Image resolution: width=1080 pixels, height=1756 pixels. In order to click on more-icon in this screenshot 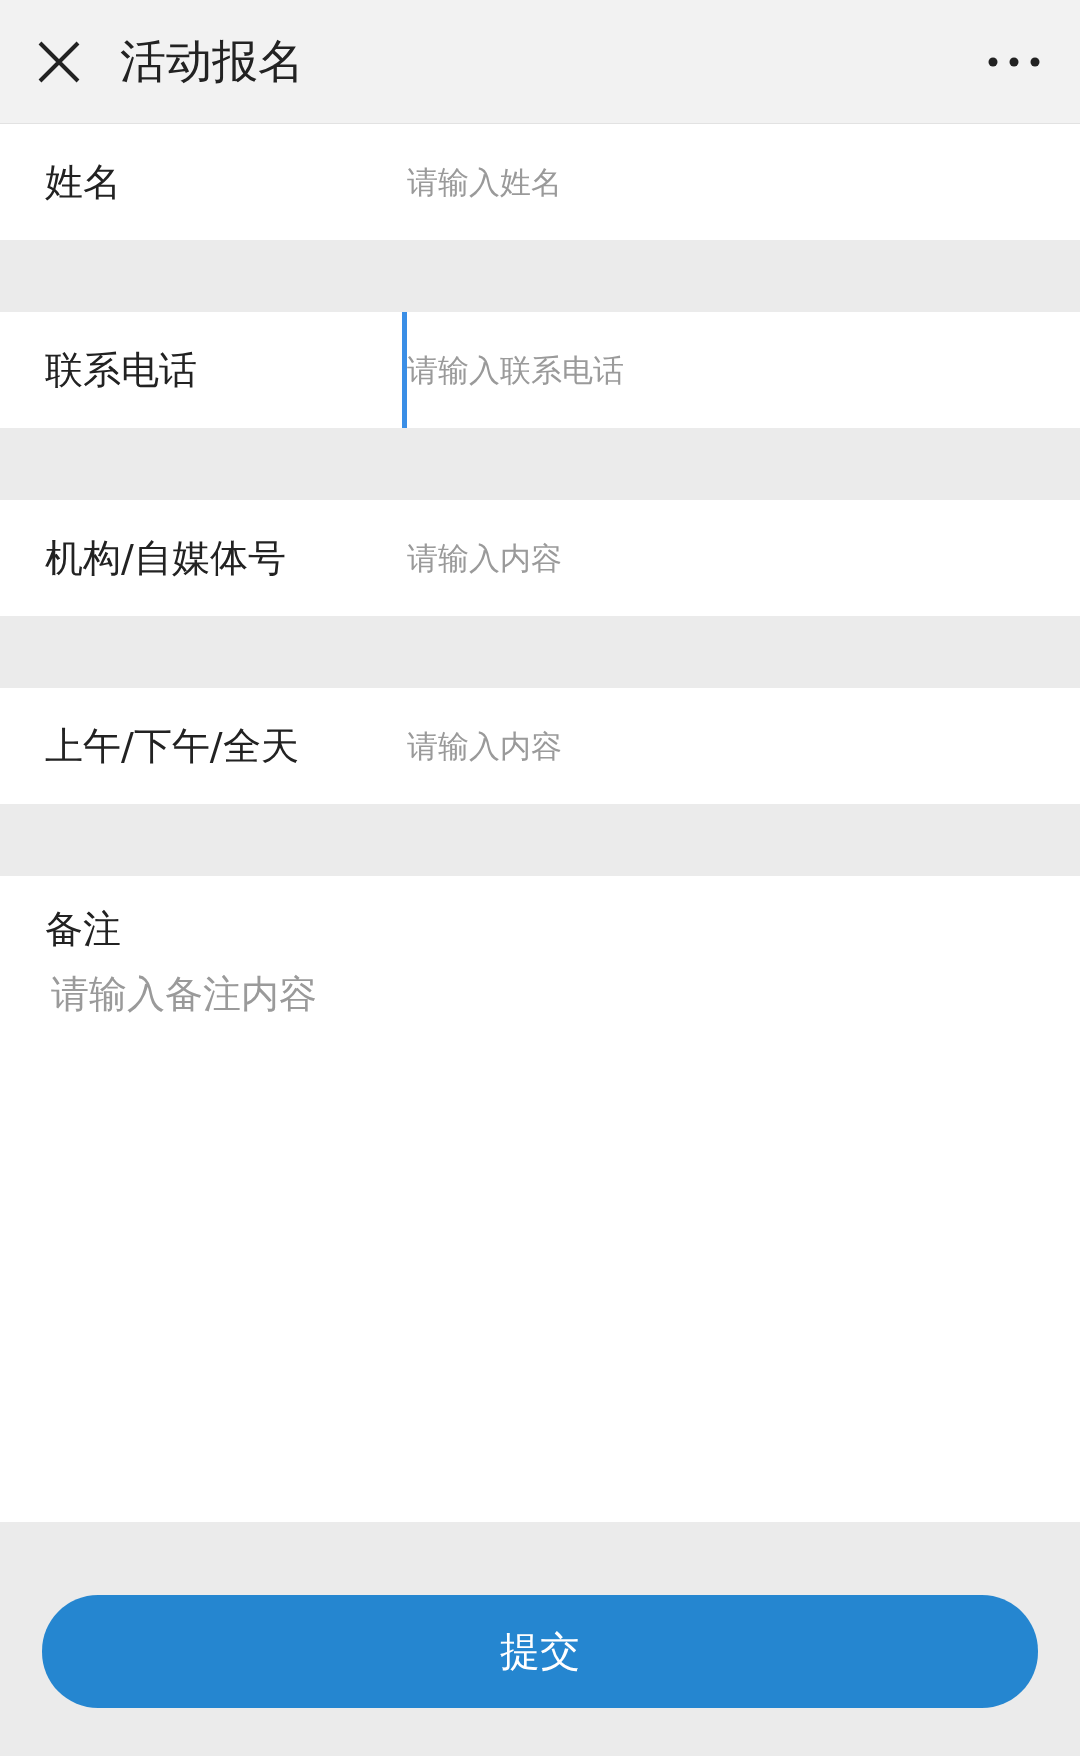, I will do `click(1014, 61)`.